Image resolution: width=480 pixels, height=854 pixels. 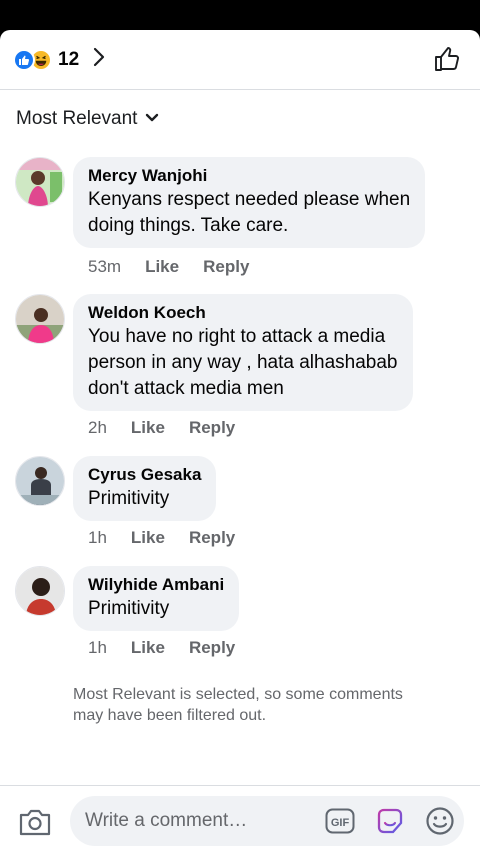 I want to click on emoji-icon, so click(x=440, y=821).